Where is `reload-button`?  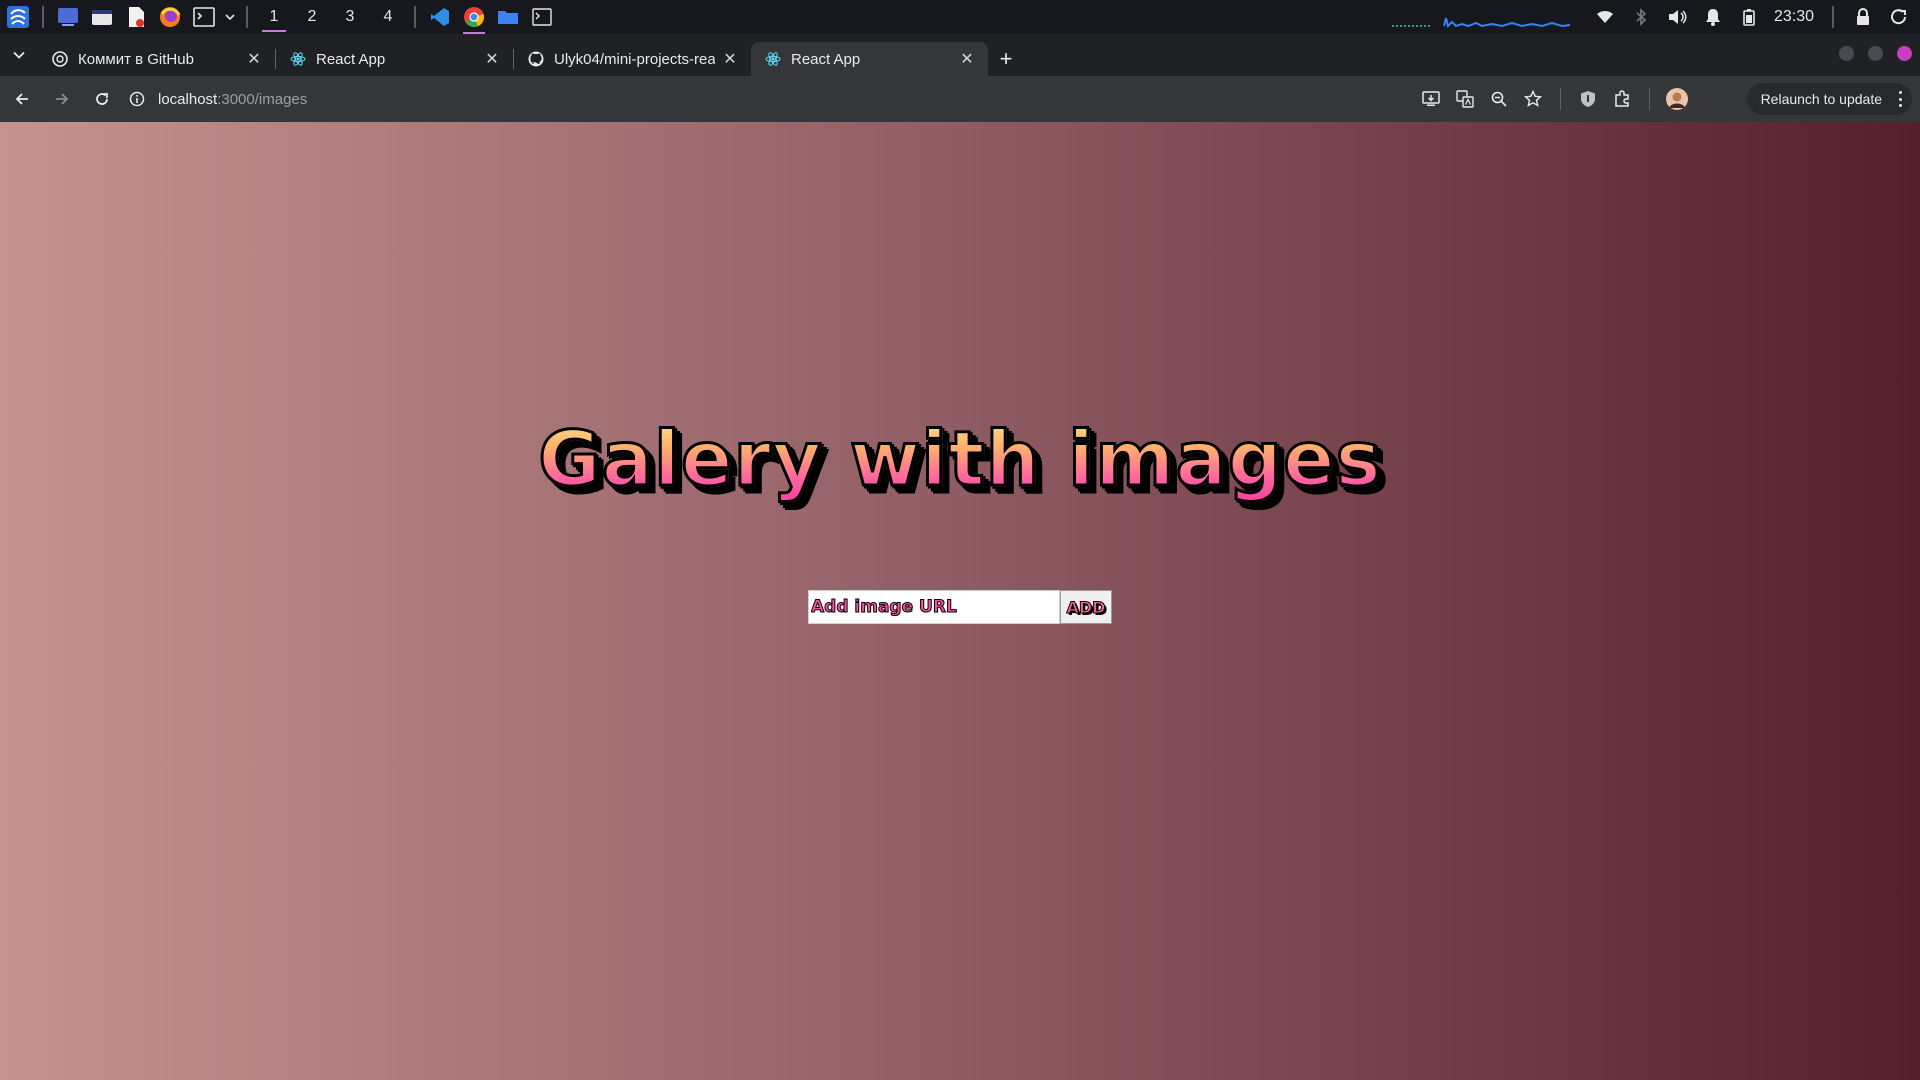
reload-button is located at coordinates (102, 99).